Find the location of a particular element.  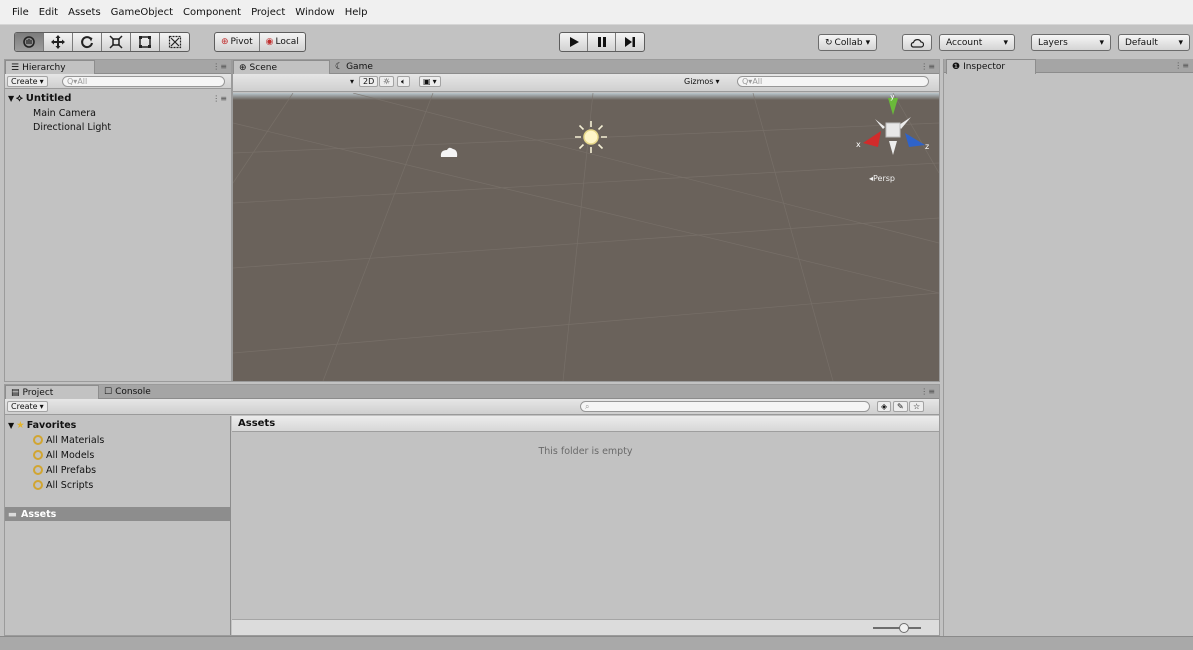

transform-tools is located at coordinates (102, 42).